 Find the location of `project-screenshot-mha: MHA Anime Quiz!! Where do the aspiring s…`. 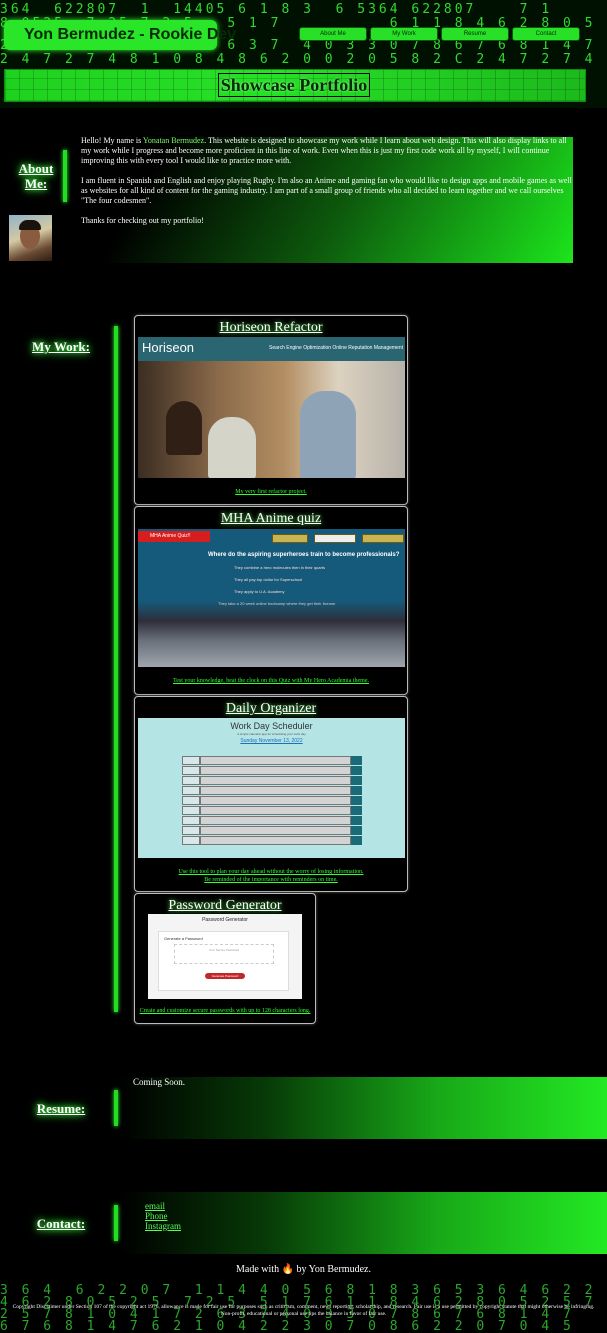

project-screenshot-mha: MHA Anime Quiz!! Where do the aspiring s… is located at coordinates (271, 598).